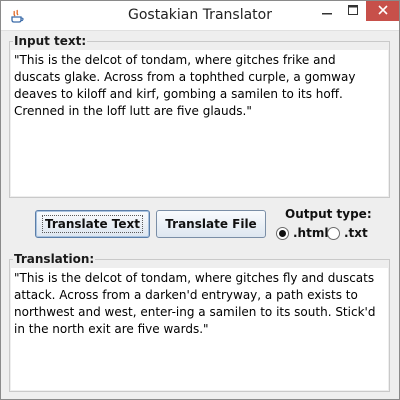 Image resolution: width=400 pixels, height=400 pixels. I want to click on input-label: Input text:, so click(50, 41).